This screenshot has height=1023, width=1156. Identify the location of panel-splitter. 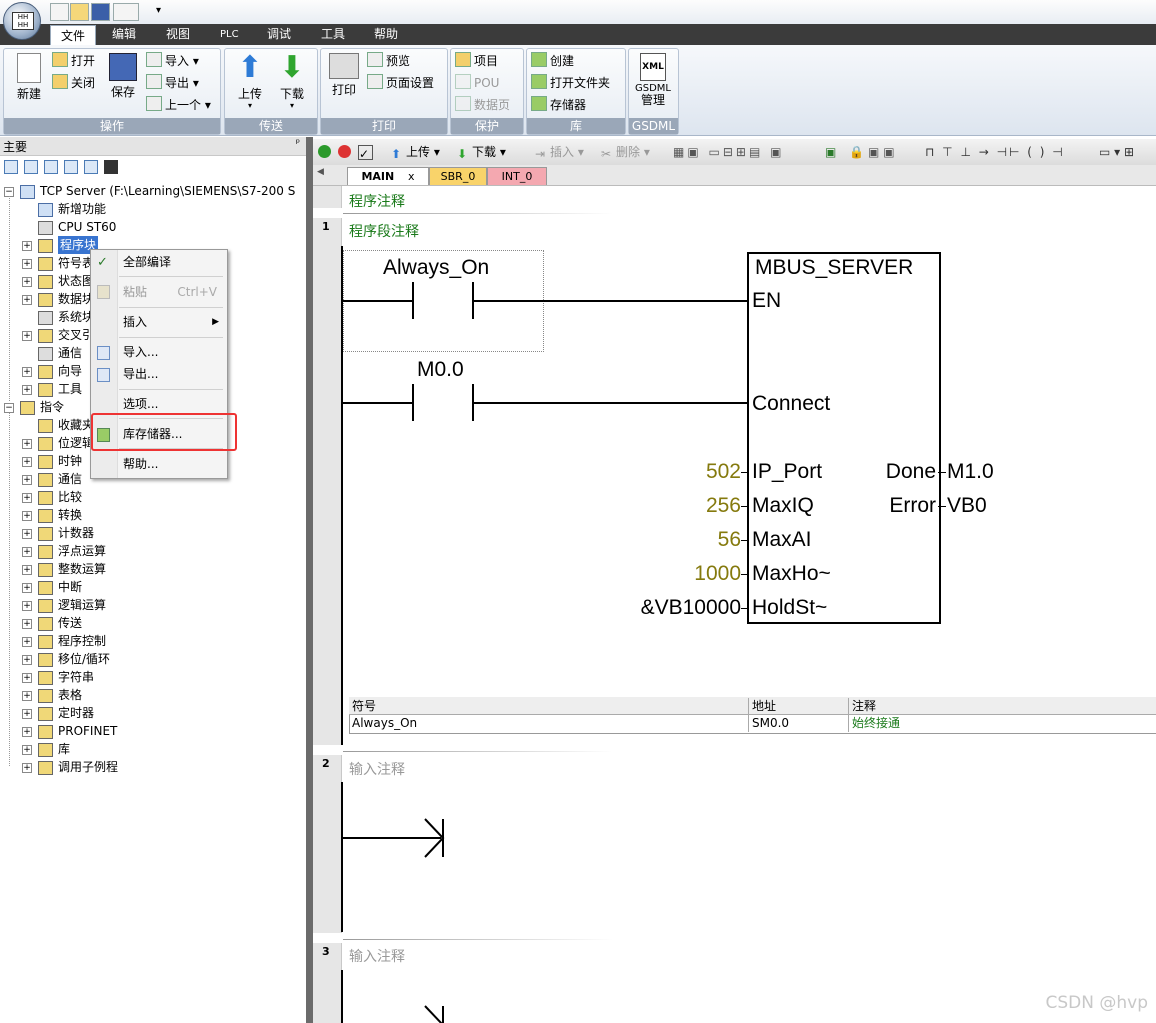
(309, 580).